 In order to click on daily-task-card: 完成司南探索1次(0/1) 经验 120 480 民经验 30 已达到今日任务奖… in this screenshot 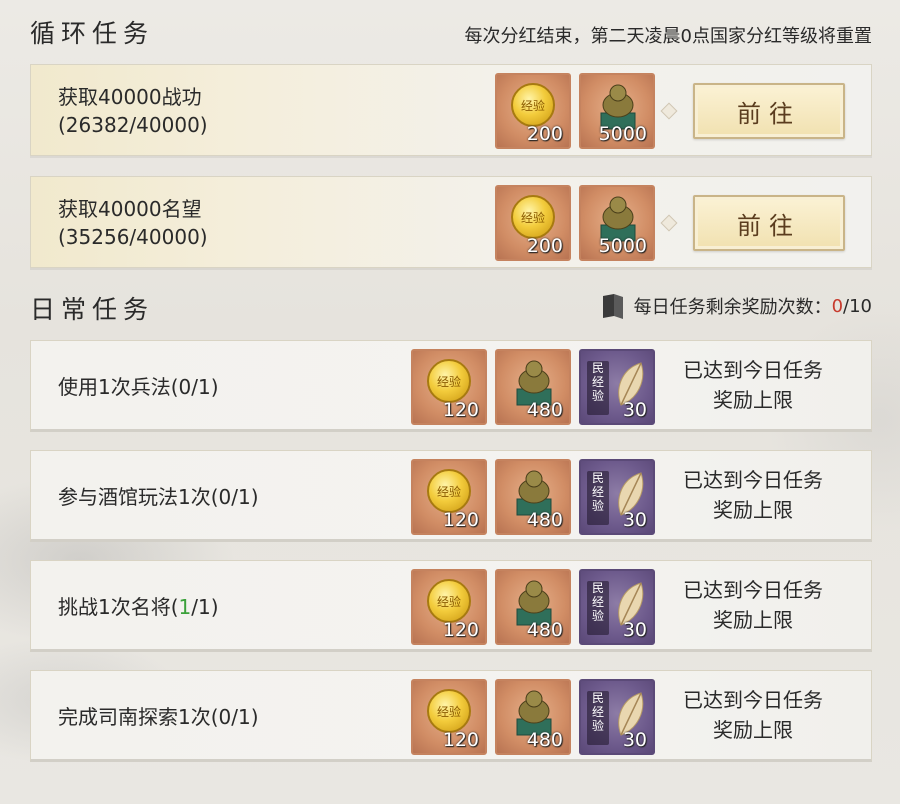, I will do `click(451, 716)`.